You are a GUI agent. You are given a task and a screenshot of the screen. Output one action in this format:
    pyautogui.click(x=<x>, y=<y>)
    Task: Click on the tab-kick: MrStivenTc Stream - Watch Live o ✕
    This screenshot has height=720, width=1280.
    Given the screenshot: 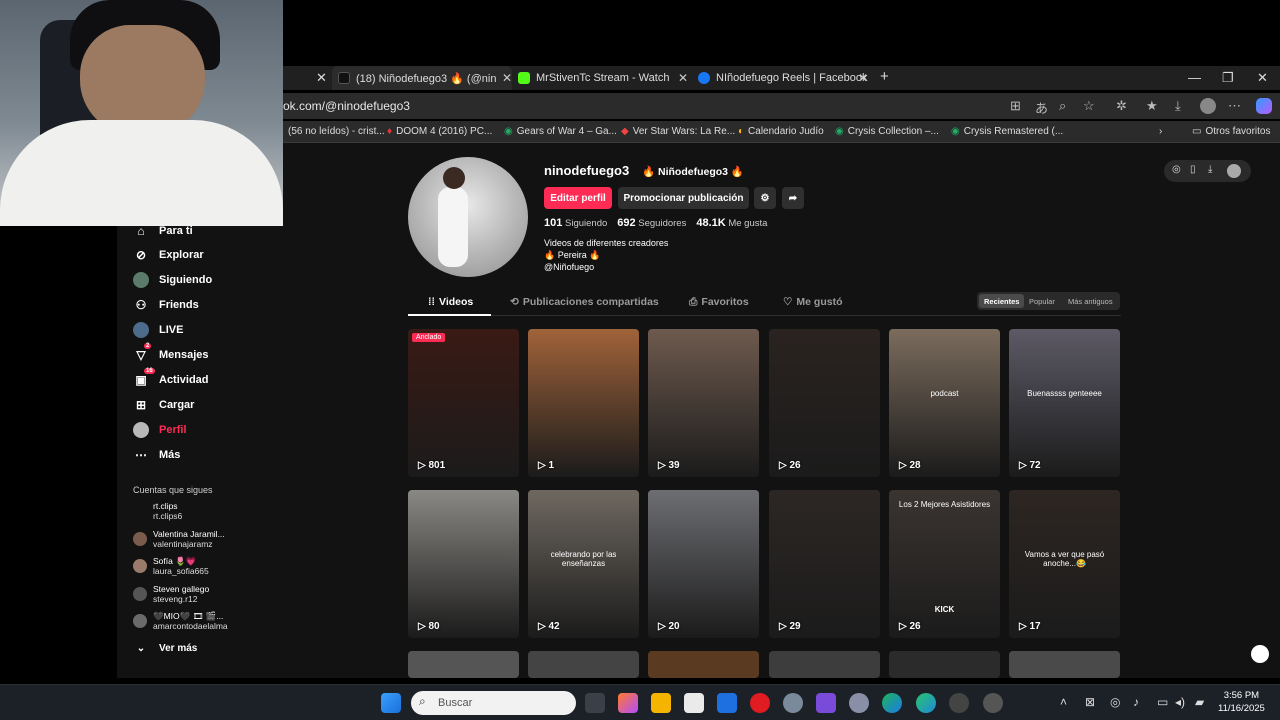 What is the action you would take?
    pyautogui.click(x=603, y=78)
    